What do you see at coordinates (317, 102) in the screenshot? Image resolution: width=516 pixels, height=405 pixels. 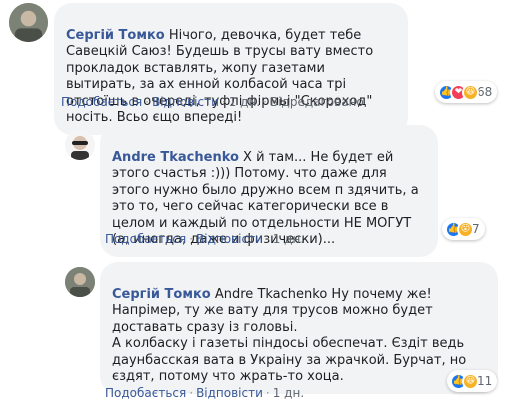 I see `edited-label: Відредаговано` at bounding box center [317, 102].